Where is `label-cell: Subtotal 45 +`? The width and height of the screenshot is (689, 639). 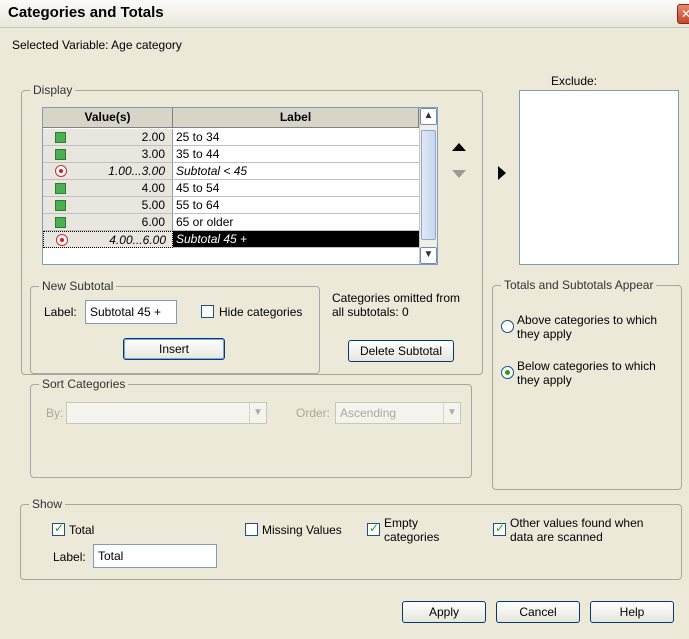 label-cell: Subtotal 45 + is located at coordinates (296, 239).